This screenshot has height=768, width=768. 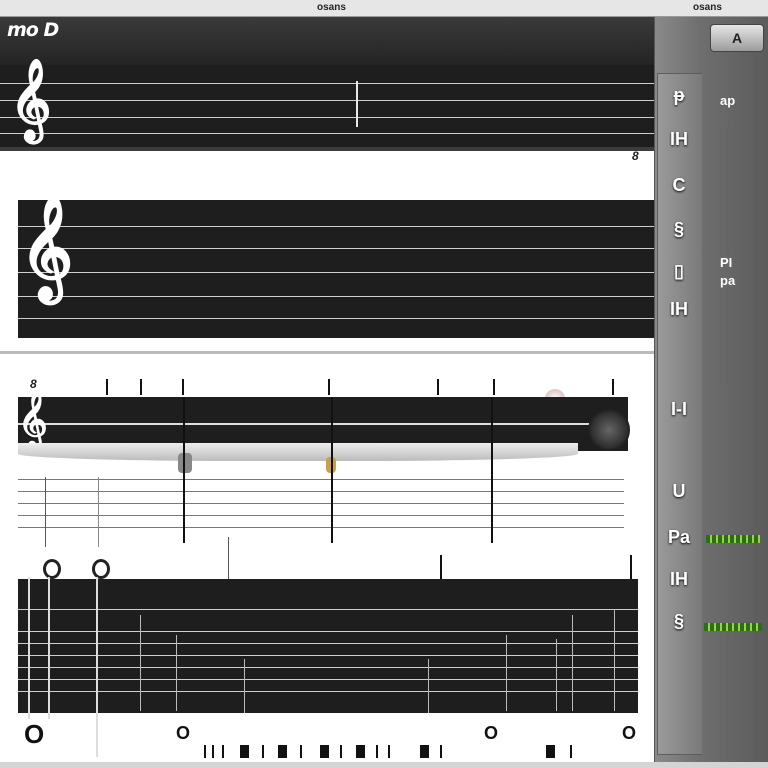 What do you see at coordinates (679, 185) in the screenshot?
I see `tool-button-coda: C` at bounding box center [679, 185].